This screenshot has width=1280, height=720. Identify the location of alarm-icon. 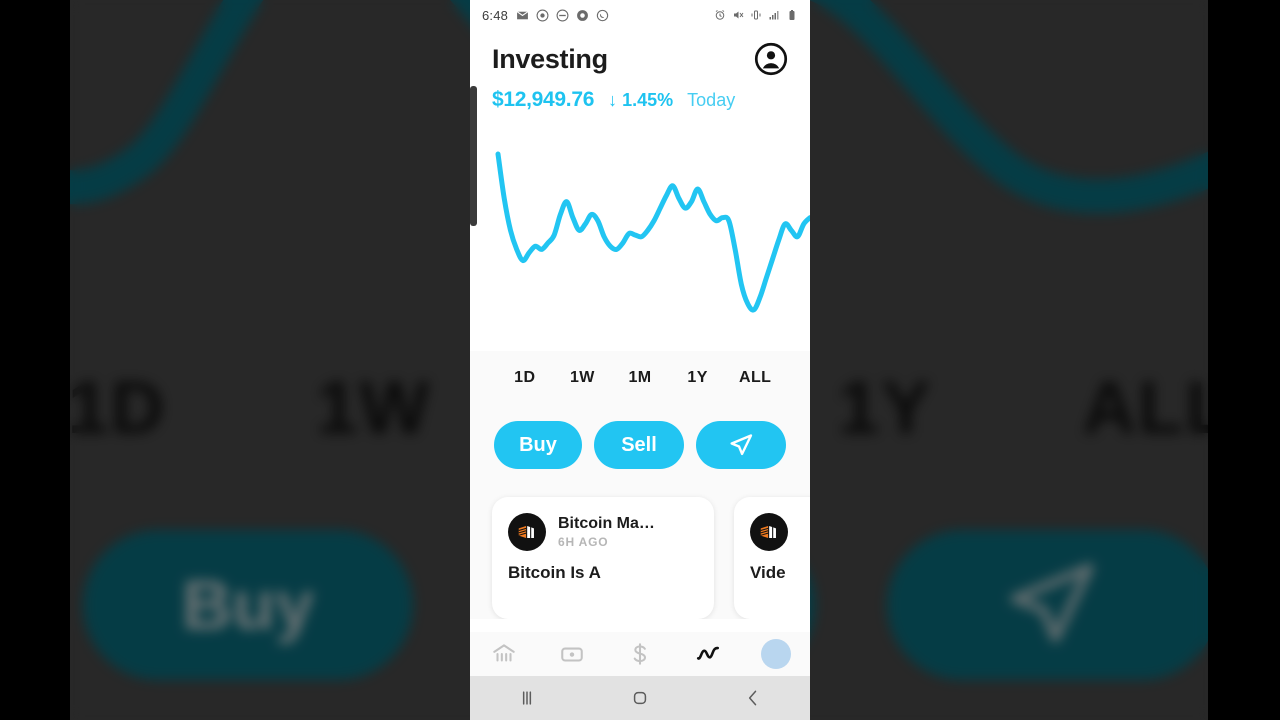
(720, 15).